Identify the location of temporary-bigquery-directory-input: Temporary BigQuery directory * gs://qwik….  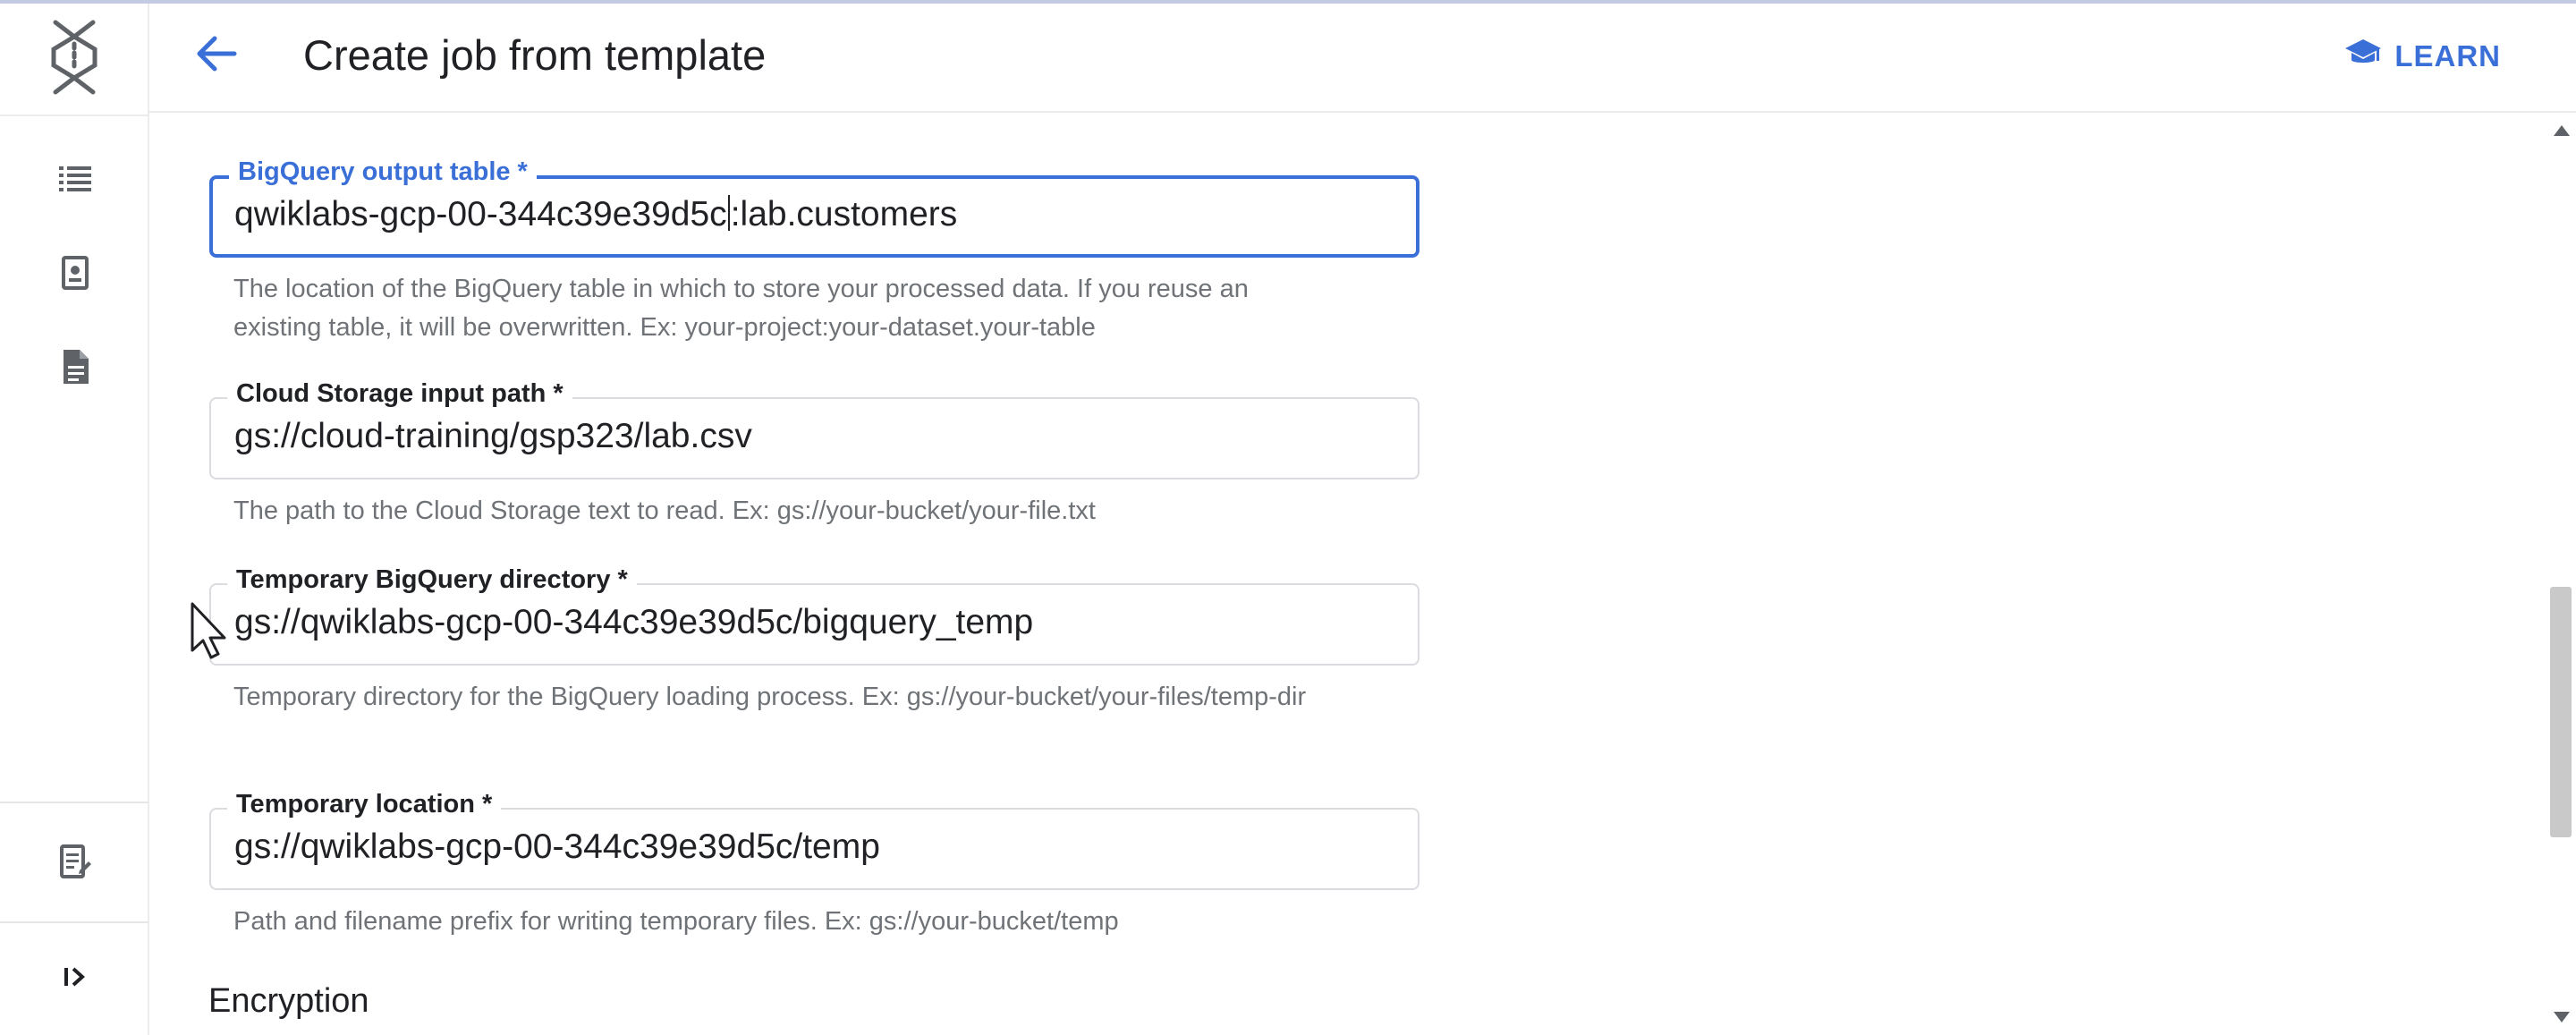
(814, 616).